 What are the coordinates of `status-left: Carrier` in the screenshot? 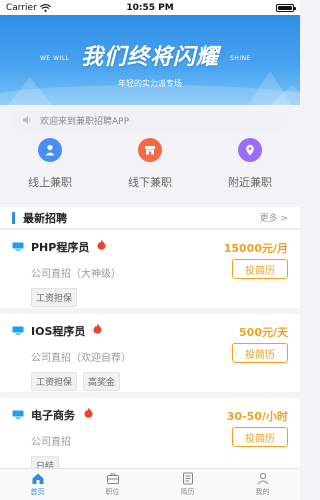 It's located at (28, 8).